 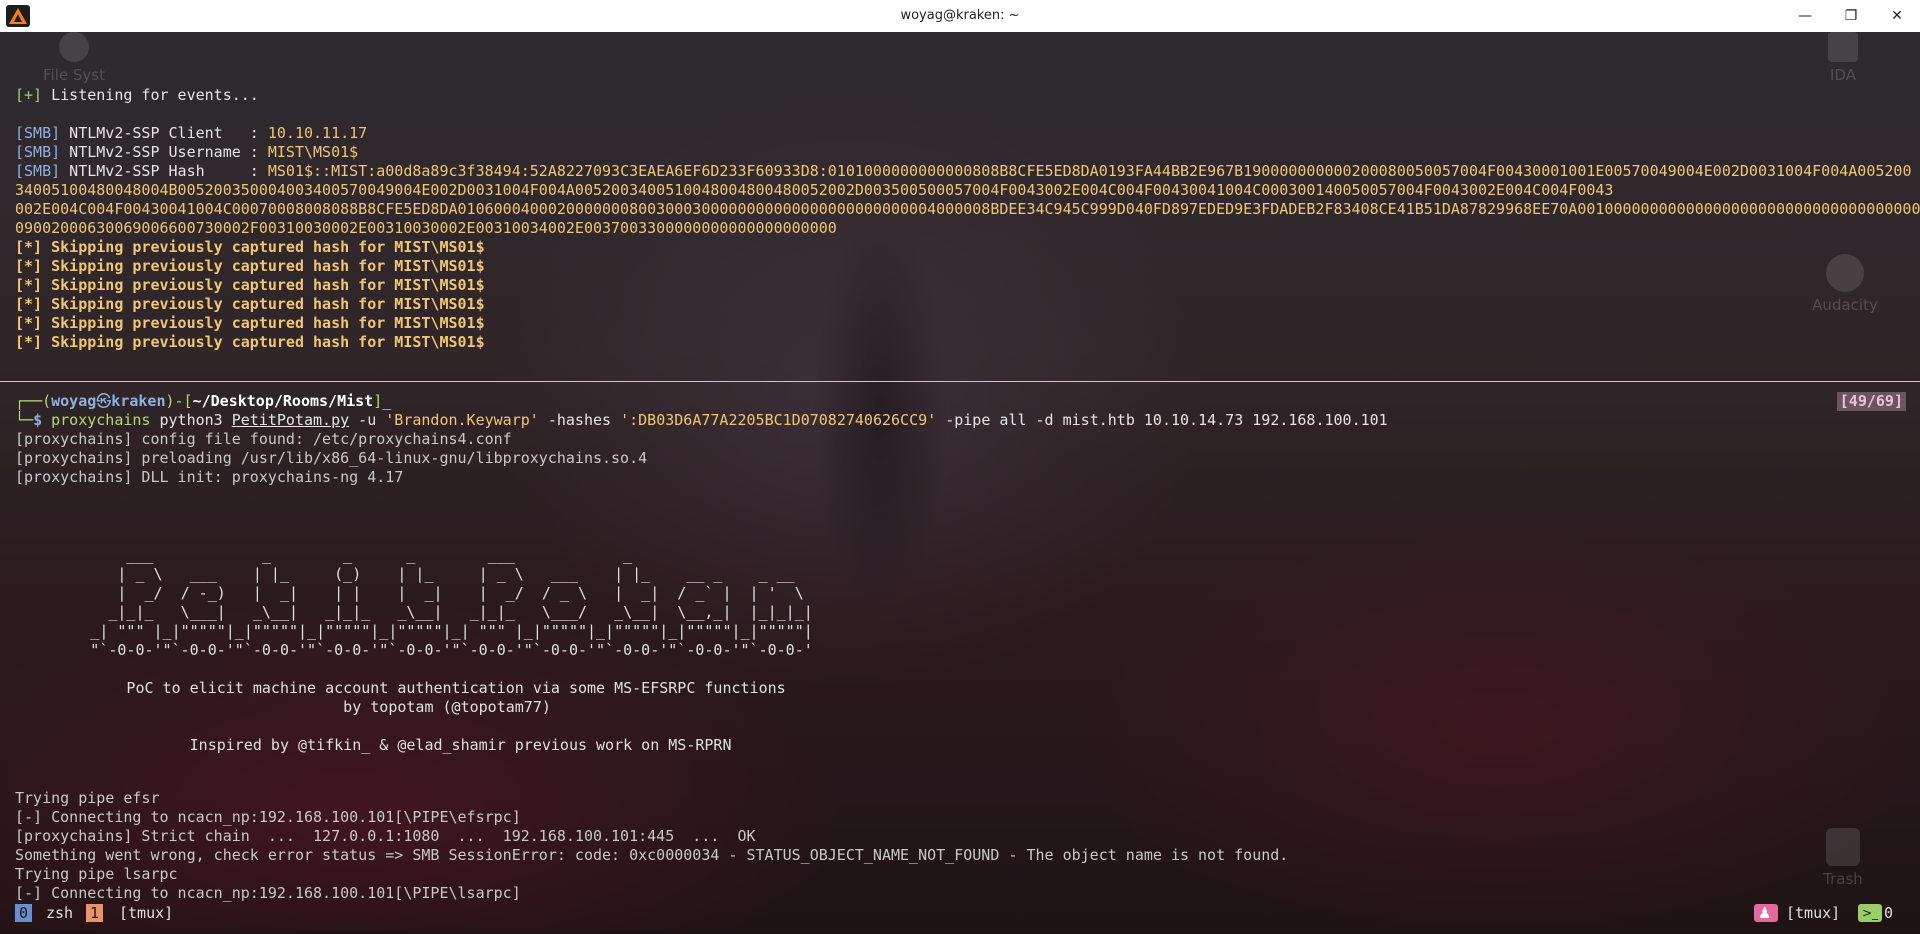 I want to click on terminal-line: [SMB] NTLMv2-SSP Username : MIST\MS01$, so click(x=187, y=152).